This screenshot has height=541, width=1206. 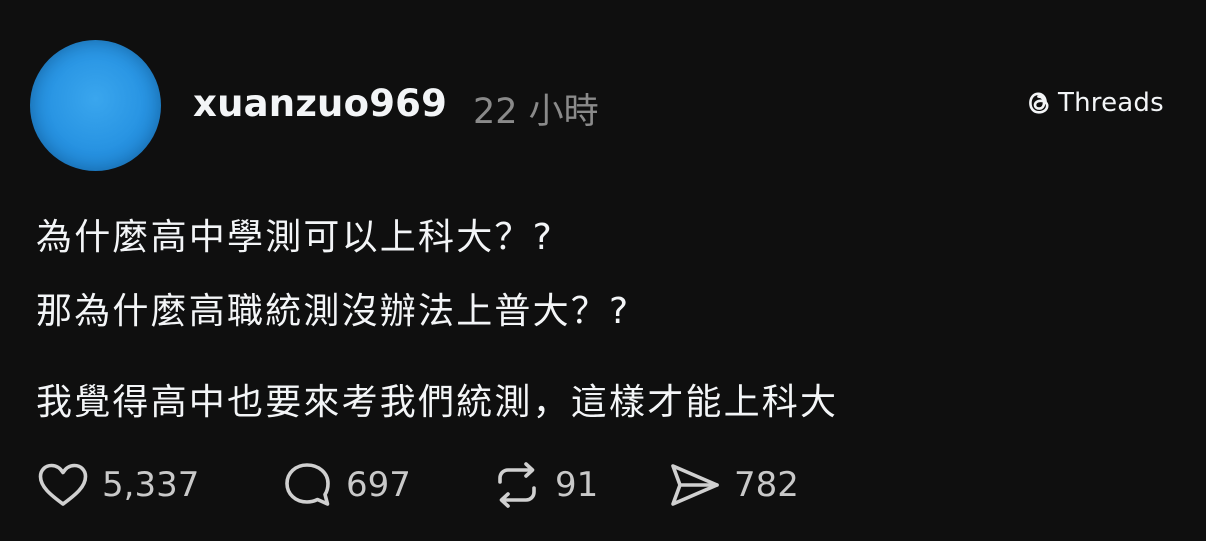 What do you see at coordinates (378, 485) in the screenshot?
I see `reply-count: 697` at bounding box center [378, 485].